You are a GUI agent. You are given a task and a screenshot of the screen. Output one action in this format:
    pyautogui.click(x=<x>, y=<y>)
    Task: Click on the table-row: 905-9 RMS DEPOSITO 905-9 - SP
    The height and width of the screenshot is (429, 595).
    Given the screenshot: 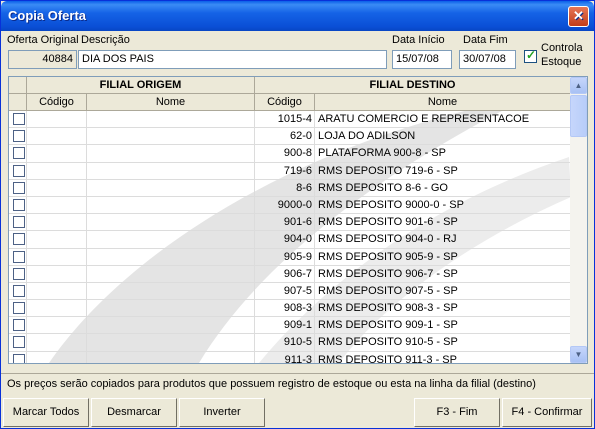 What is the action you would take?
    pyautogui.click(x=290, y=257)
    